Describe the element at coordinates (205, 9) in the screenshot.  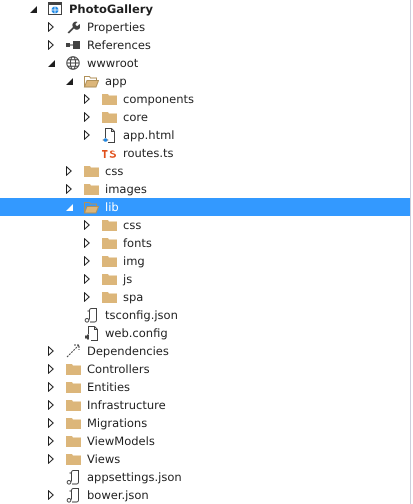
I see `tree-item: PhotoGallery` at that location.